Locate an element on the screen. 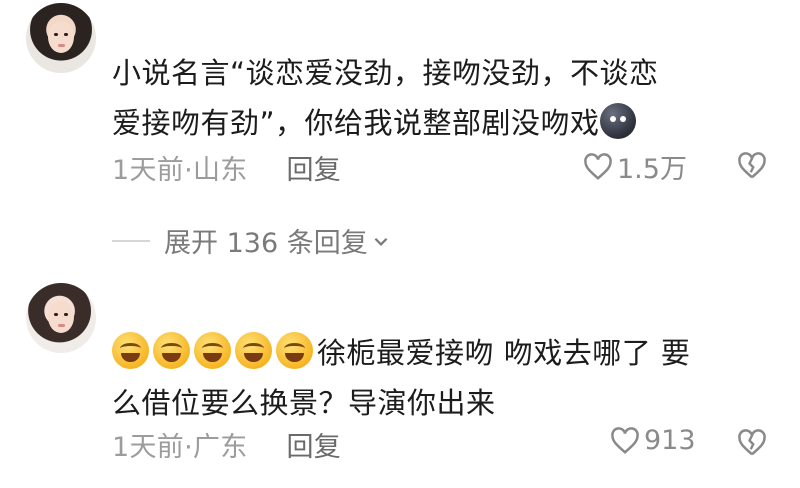  blob-face-emoji-icon is located at coordinates (617, 121).